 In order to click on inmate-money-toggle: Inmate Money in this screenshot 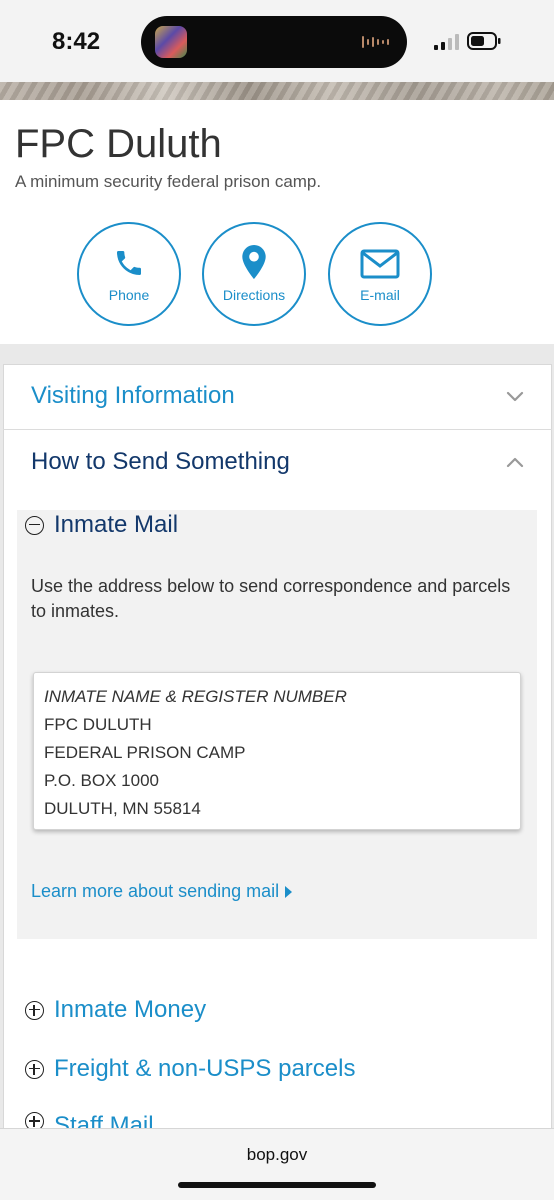, I will do `click(115, 1010)`.